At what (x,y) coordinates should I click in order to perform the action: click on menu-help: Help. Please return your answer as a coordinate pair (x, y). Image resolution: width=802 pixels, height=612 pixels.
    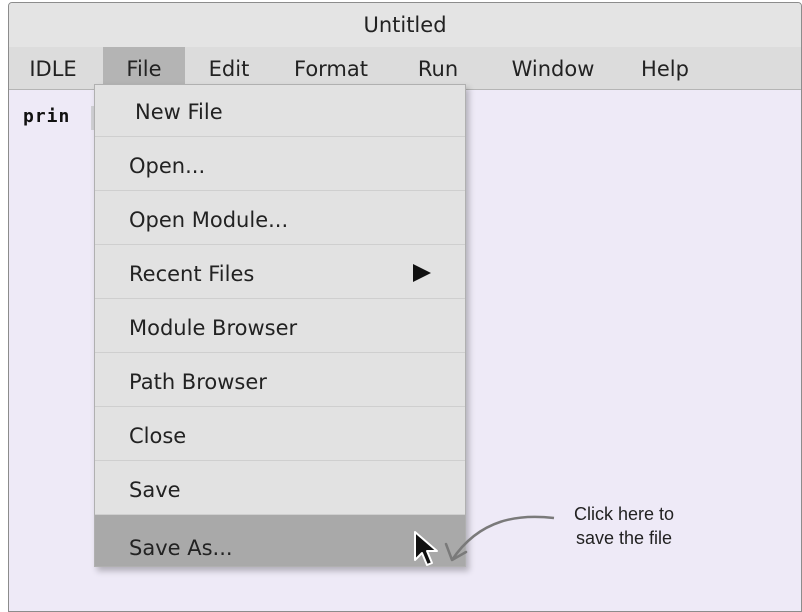
    Looking at the image, I should click on (665, 68).